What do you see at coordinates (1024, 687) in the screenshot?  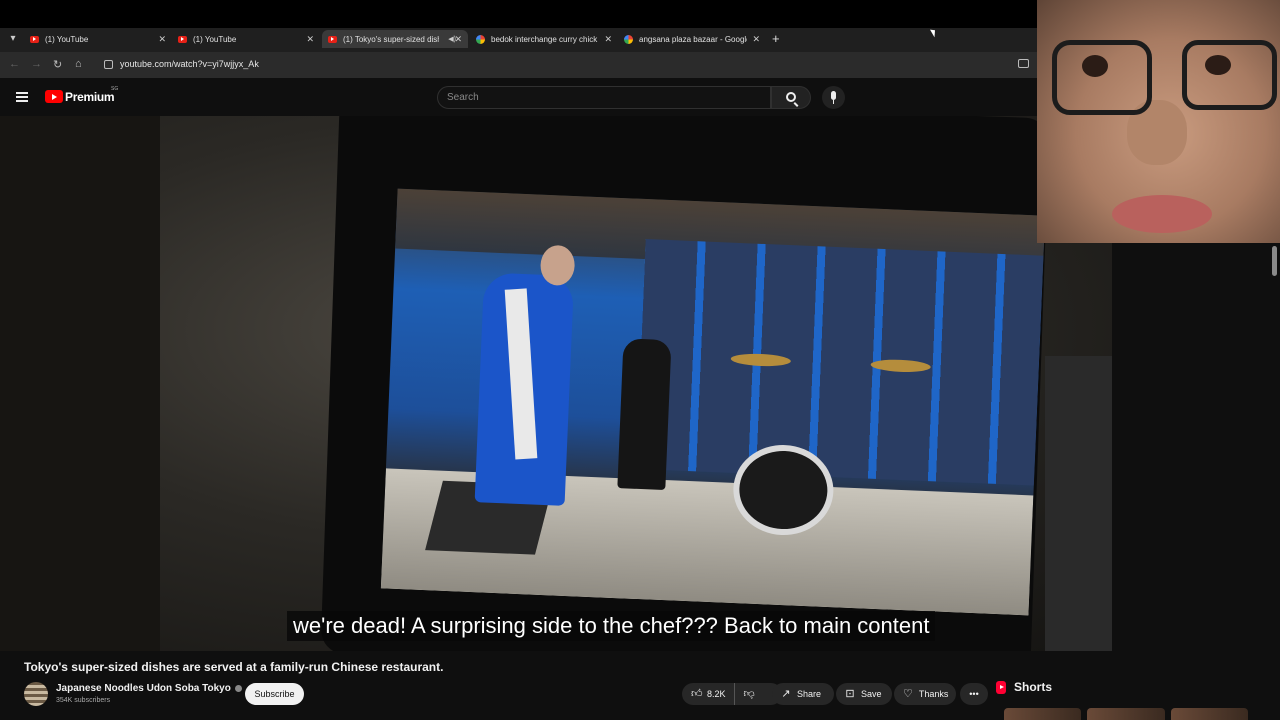 I see `shorts-section-header: Shorts` at bounding box center [1024, 687].